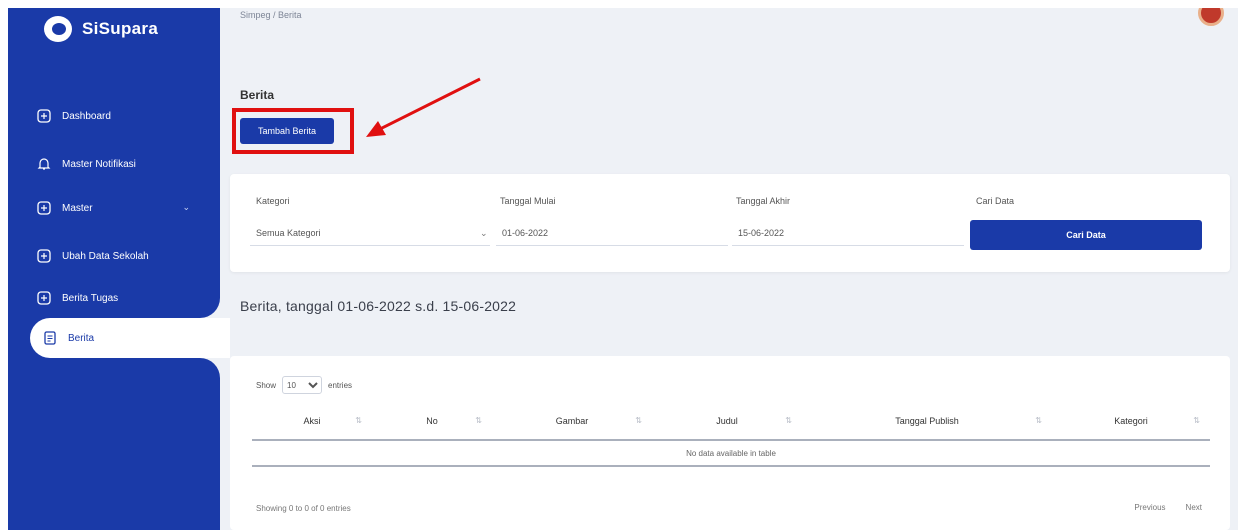 This screenshot has height=530, width=1246. What do you see at coordinates (266, 385) in the screenshot?
I see `show-label: Show` at bounding box center [266, 385].